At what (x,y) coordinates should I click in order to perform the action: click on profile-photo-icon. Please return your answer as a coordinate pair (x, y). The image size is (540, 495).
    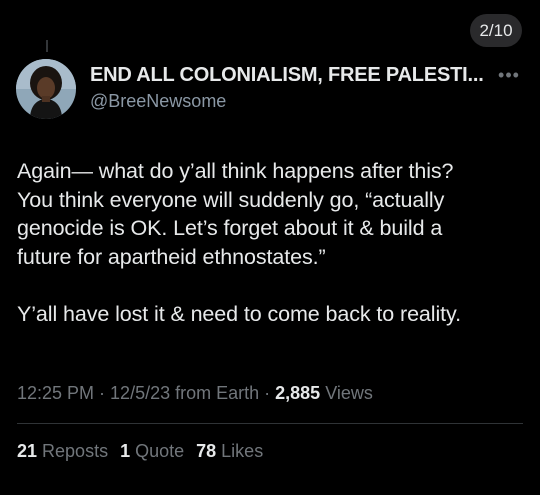
    Looking at the image, I should click on (46, 89).